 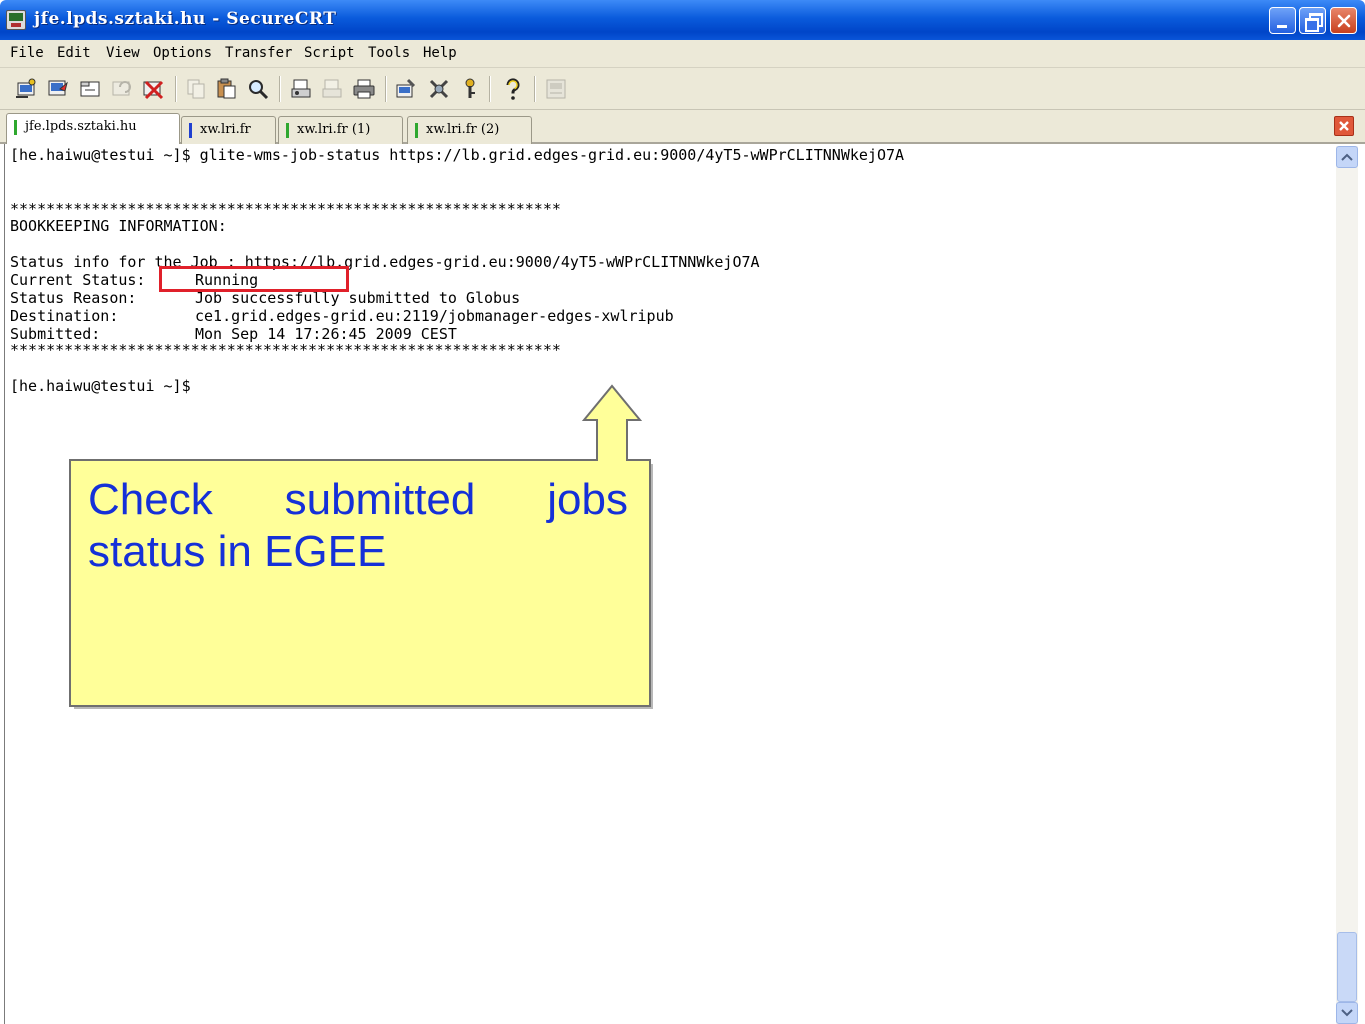 I want to click on tab-xw-lri-2: xw.lri.fr (2), so click(x=469, y=130).